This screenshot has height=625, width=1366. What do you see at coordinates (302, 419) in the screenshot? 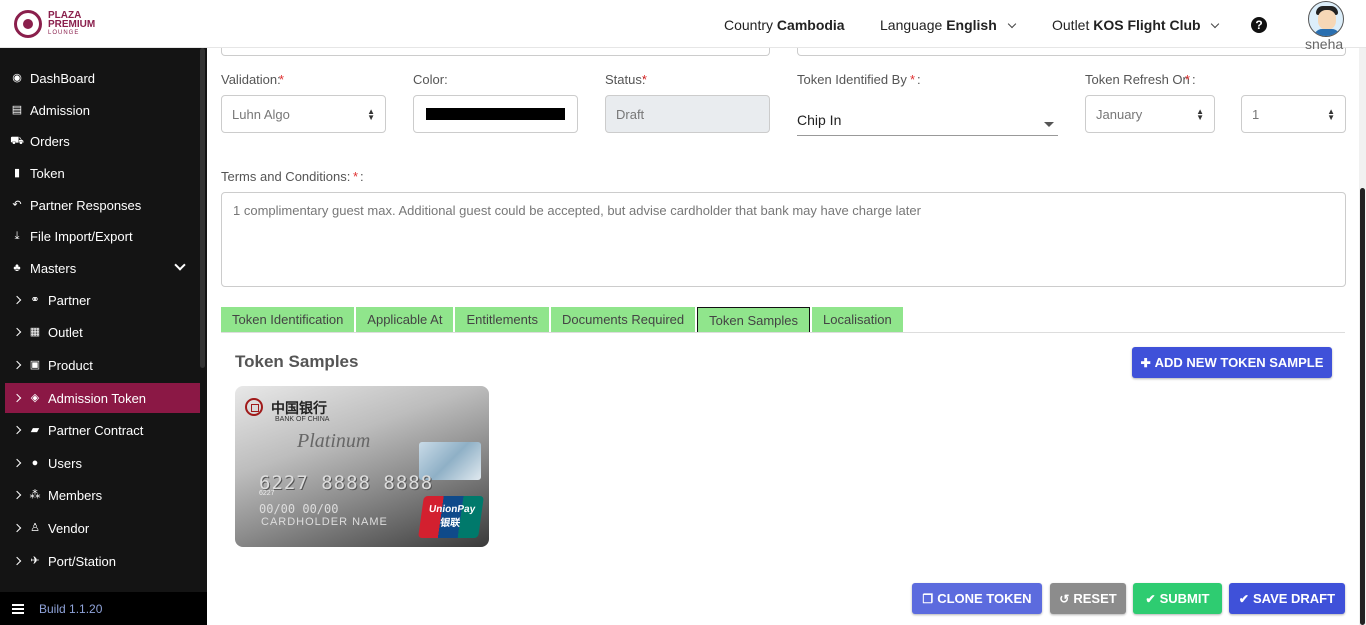
I see `card-bank-name-en: BANK OF CHINA` at bounding box center [302, 419].